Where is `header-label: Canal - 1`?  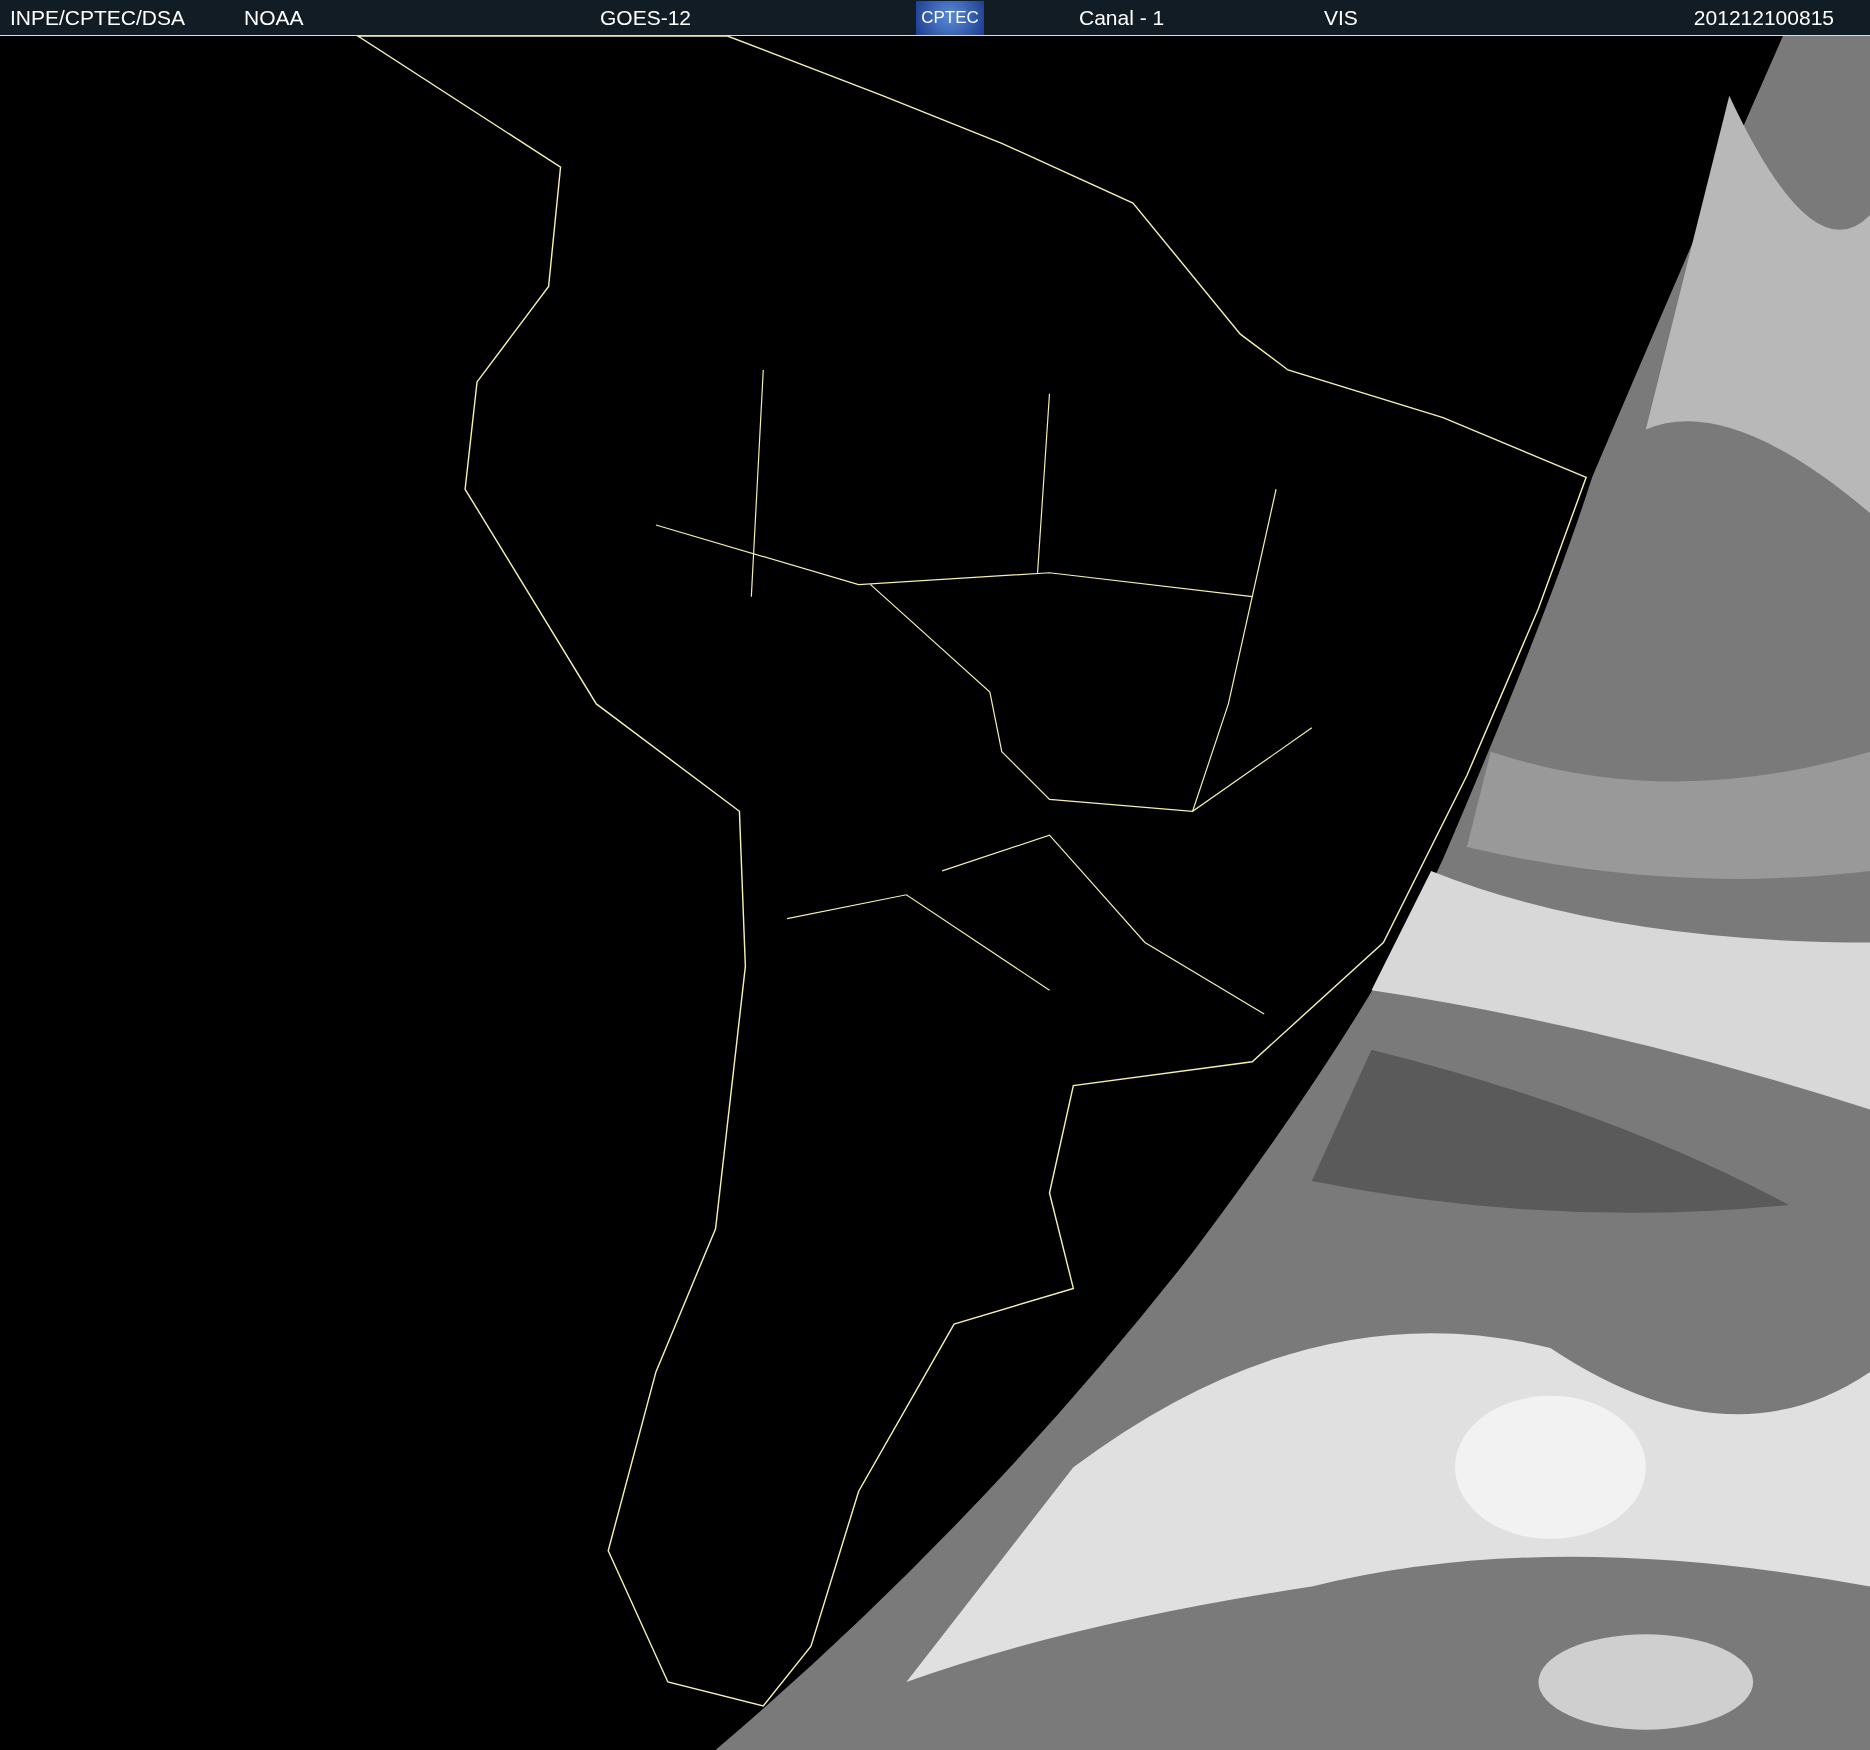
header-label: Canal - 1 is located at coordinates (1122, 17).